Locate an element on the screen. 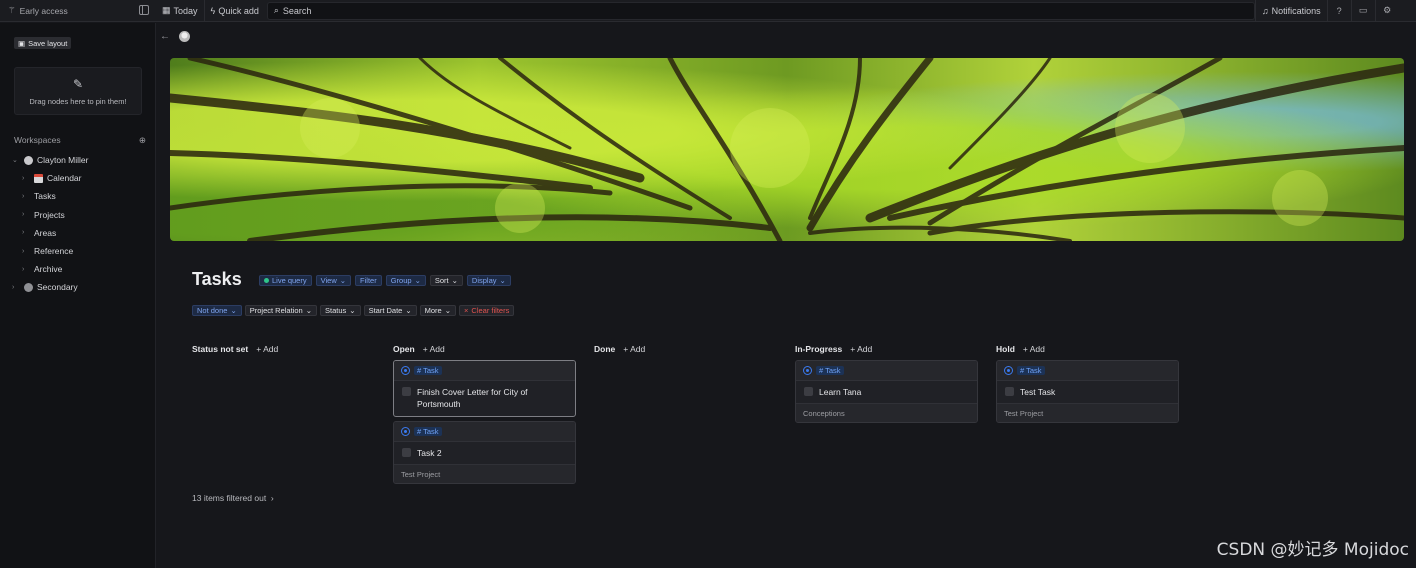 The image size is (1416, 568). sort-button: Sort ⌄ is located at coordinates (446, 280).